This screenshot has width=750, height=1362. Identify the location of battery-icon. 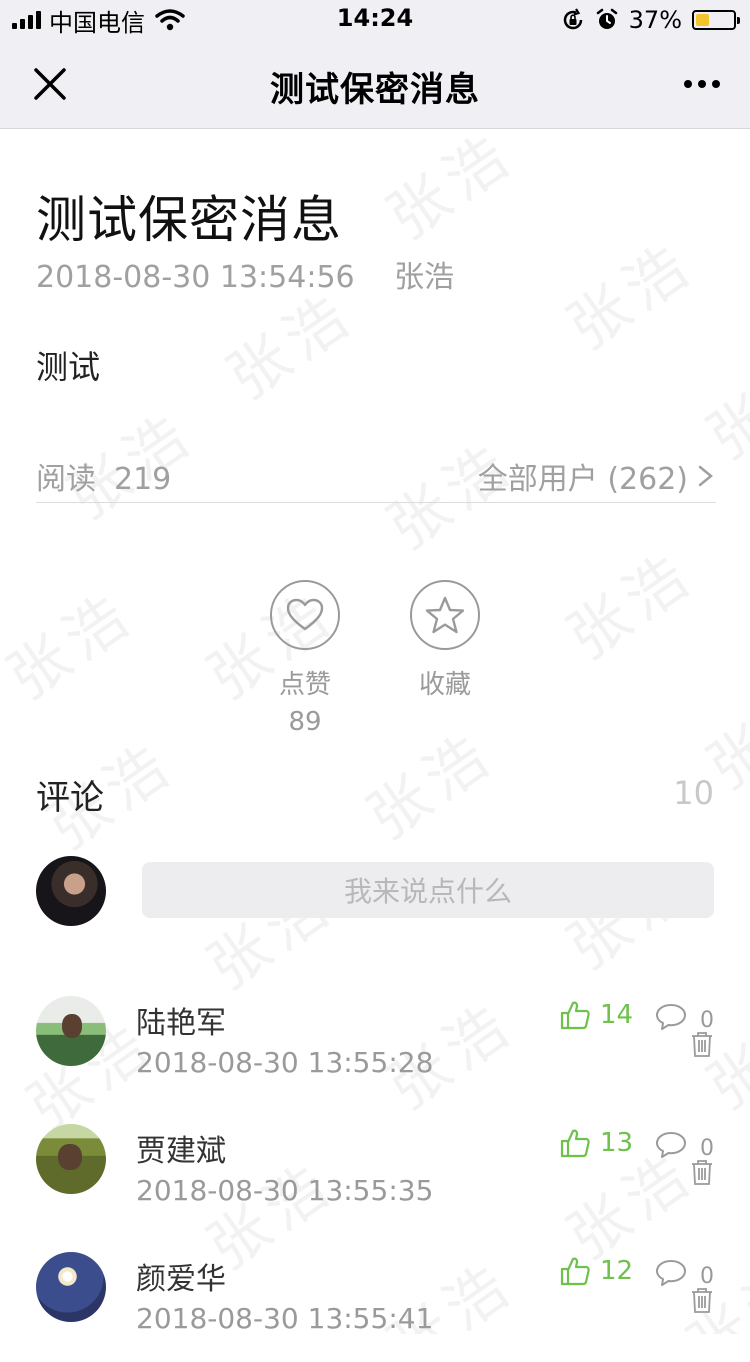
(716, 20).